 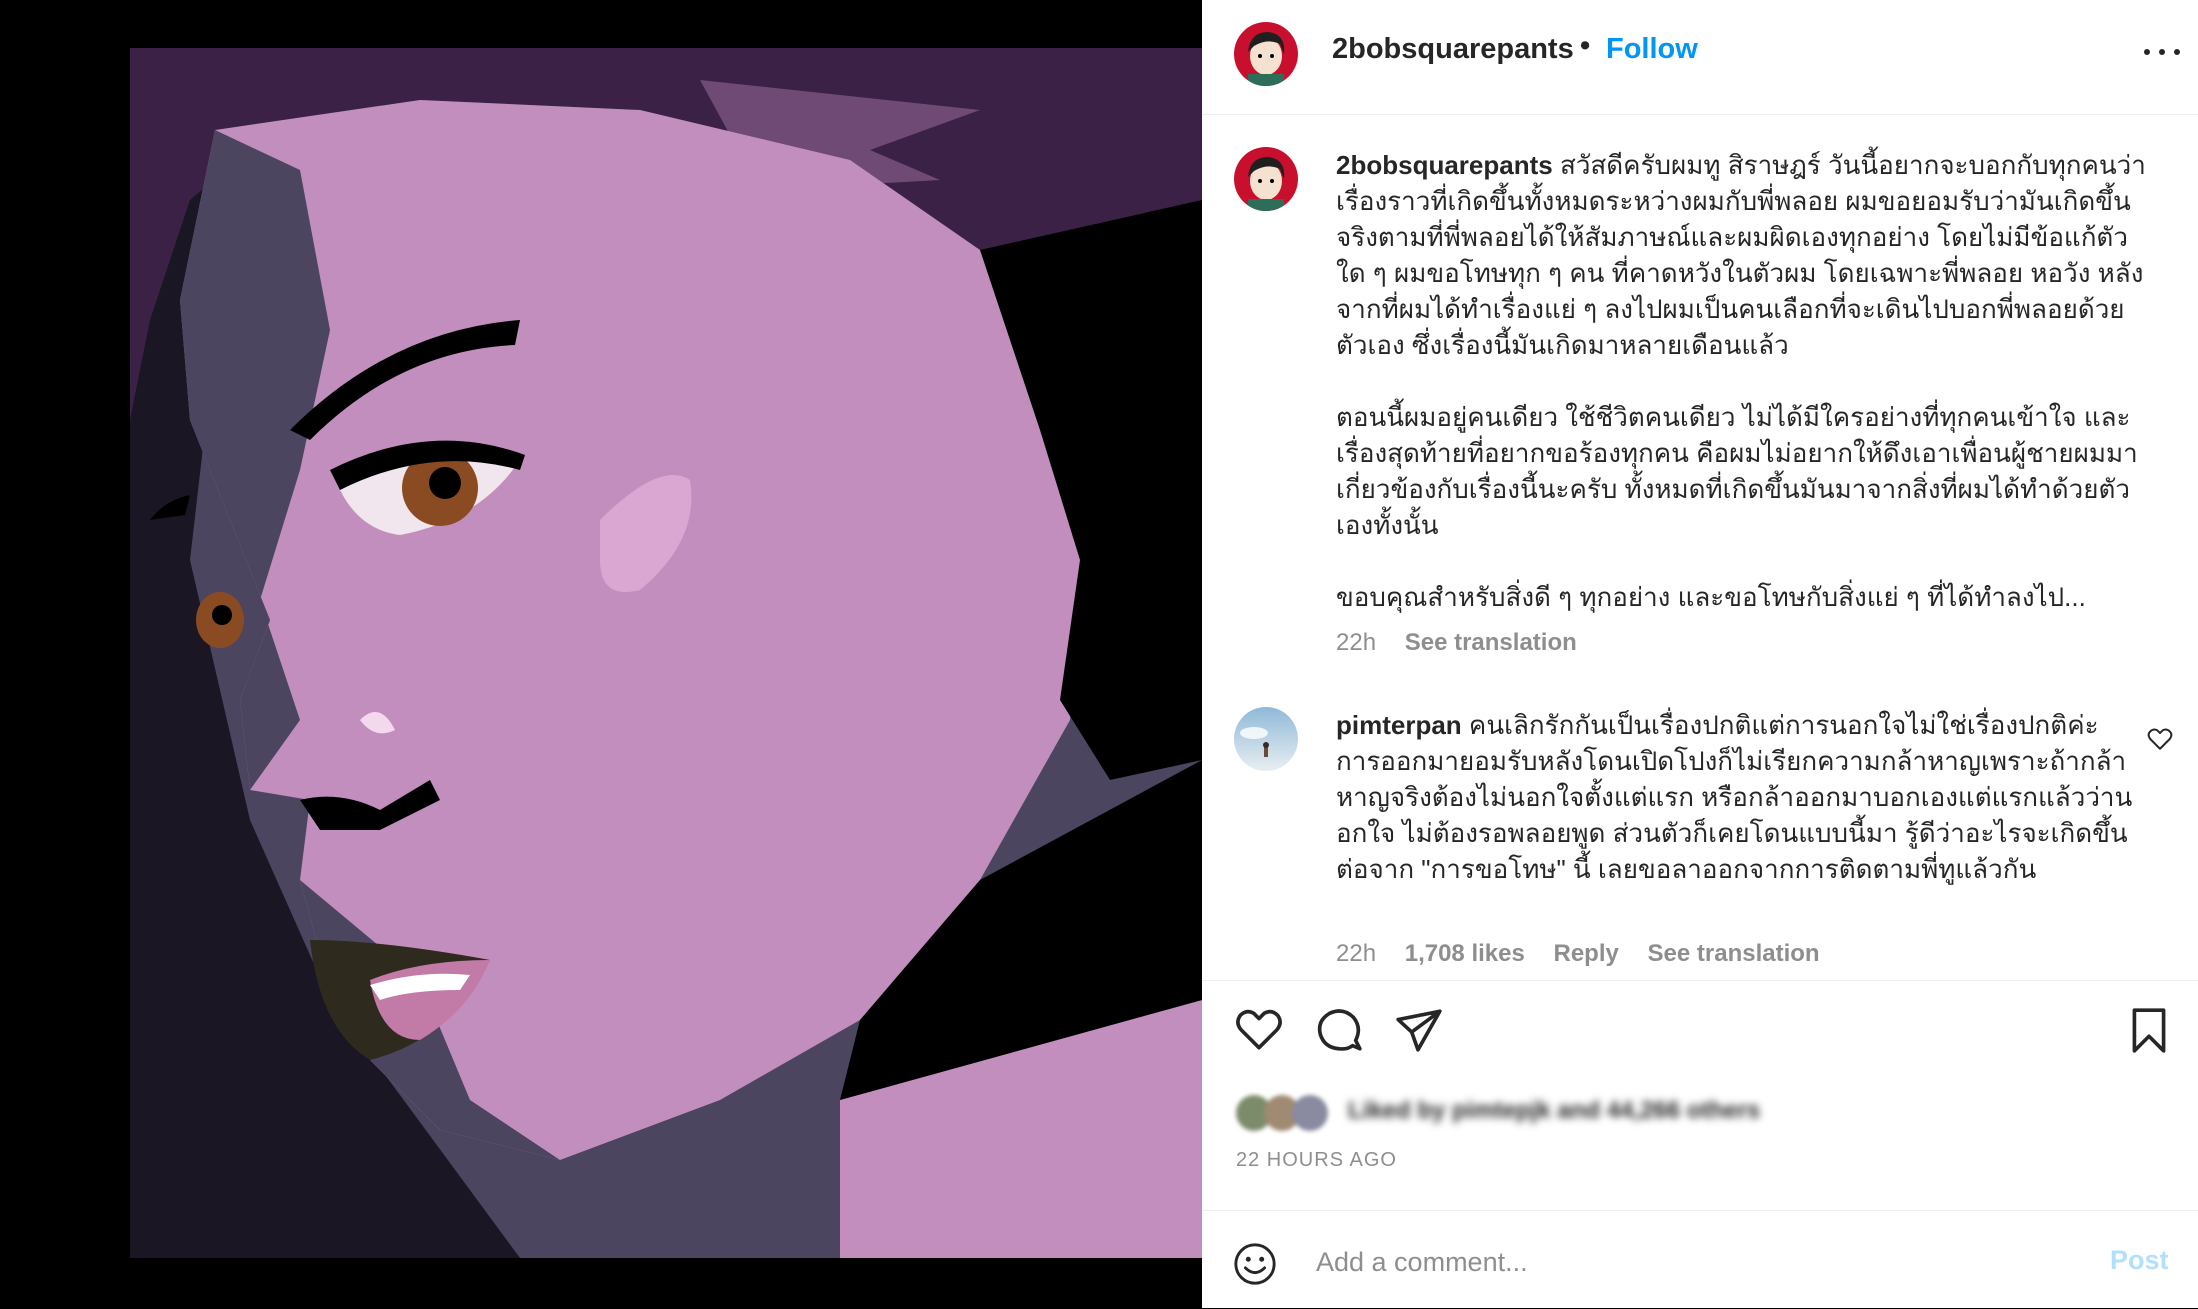 What do you see at coordinates (1465, 953) in the screenshot?
I see `comment-likes: 1,708 likes` at bounding box center [1465, 953].